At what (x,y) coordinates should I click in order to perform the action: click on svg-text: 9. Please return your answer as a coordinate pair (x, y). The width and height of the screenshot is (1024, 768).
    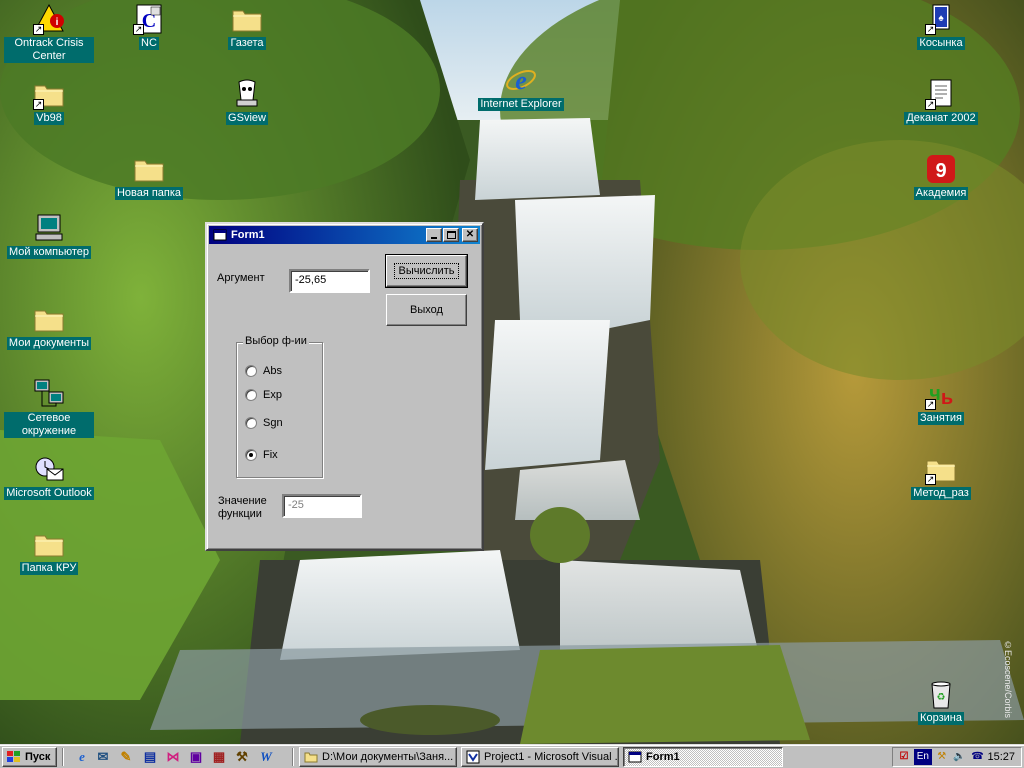
    Looking at the image, I should click on (940, 171).